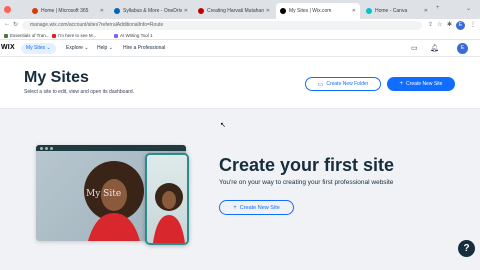  What do you see at coordinates (54, 35) in the screenshot?
I see `youtube-bookmark-icon` at bounding box center [54, 35].